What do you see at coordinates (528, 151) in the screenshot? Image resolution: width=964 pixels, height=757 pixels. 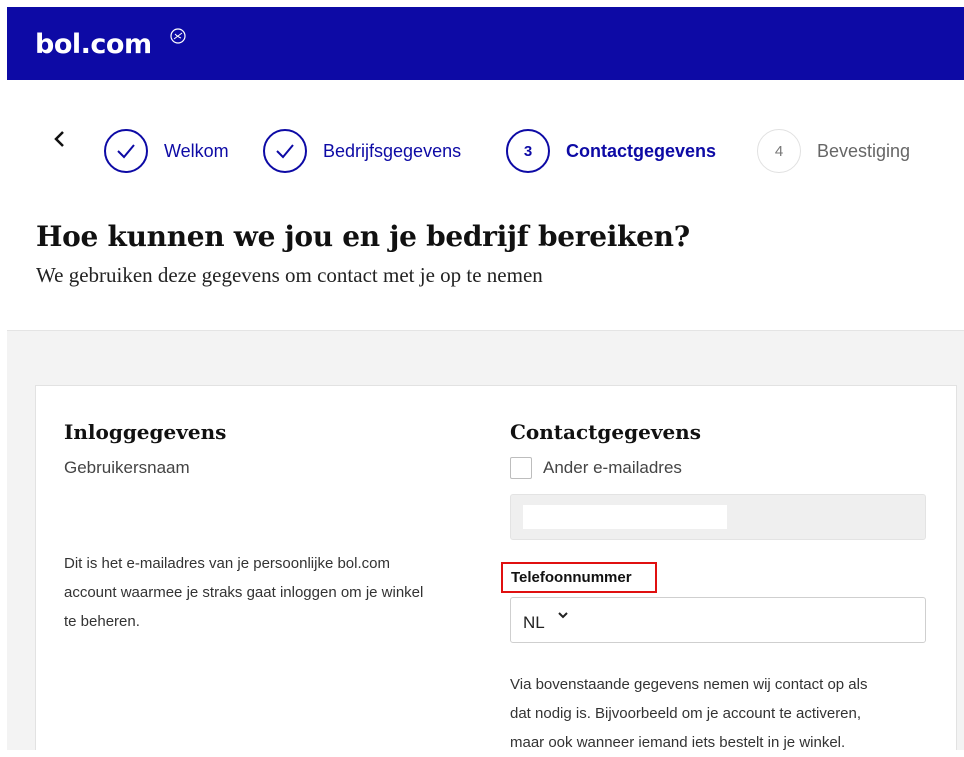 I see `step-number: 3` at bounding box center [528, 151].